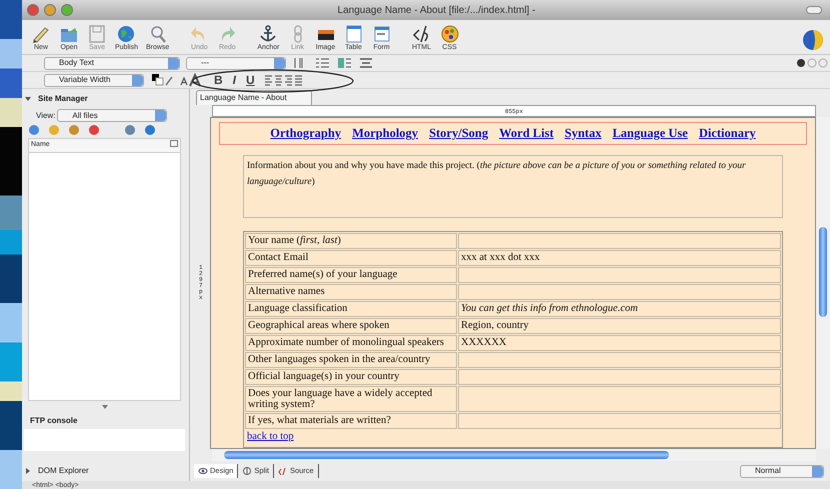  What do you see at coordinates (619, 326) in the screenshot?
I see `table-cell: Region, country` at bounding box center [619, 326].